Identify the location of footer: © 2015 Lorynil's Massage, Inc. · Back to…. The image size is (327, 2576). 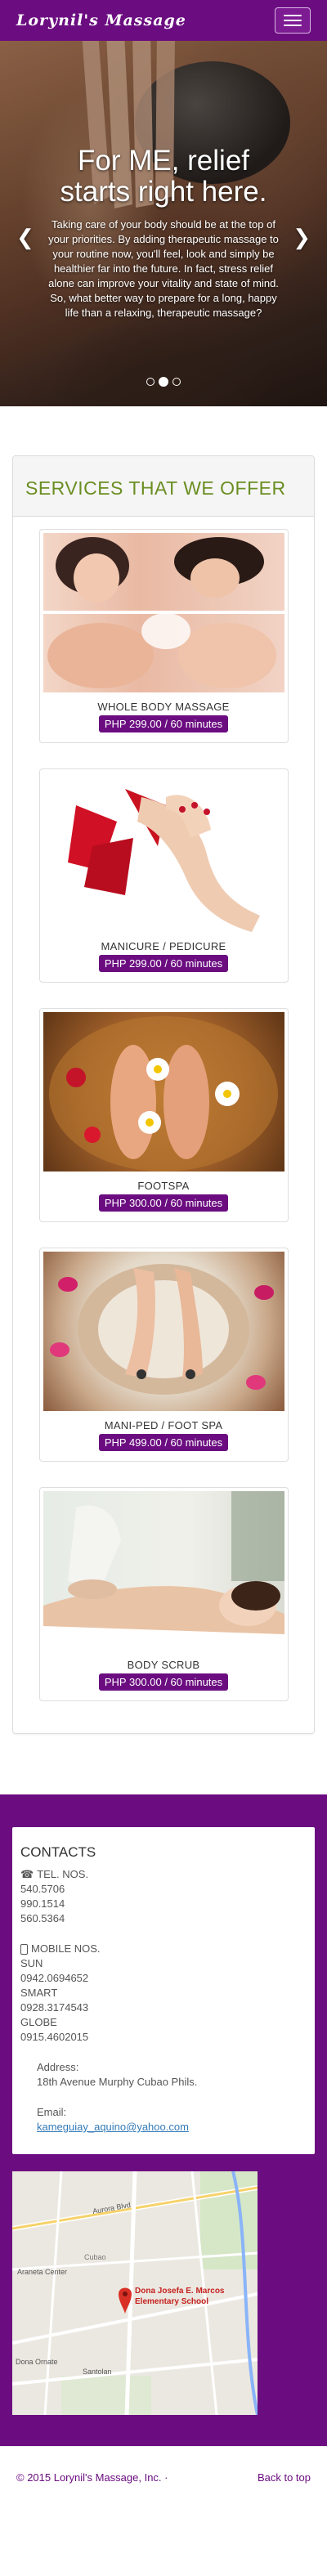
(163, 2477).